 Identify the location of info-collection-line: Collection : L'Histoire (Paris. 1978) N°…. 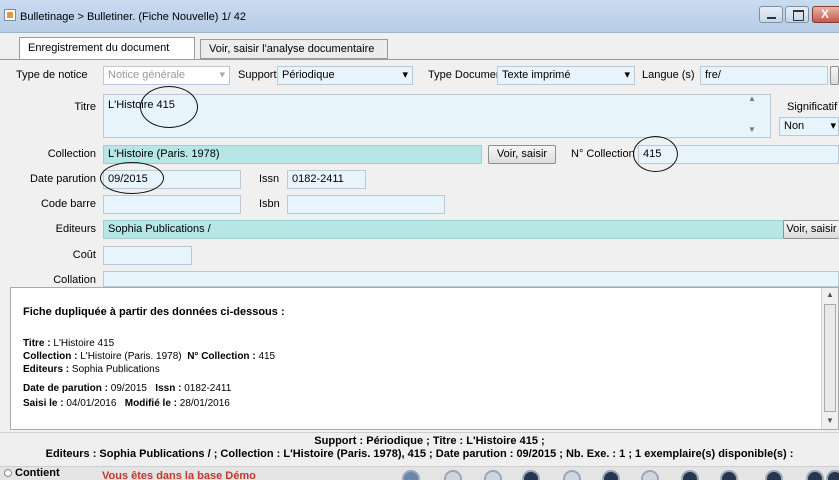
(149, 356).